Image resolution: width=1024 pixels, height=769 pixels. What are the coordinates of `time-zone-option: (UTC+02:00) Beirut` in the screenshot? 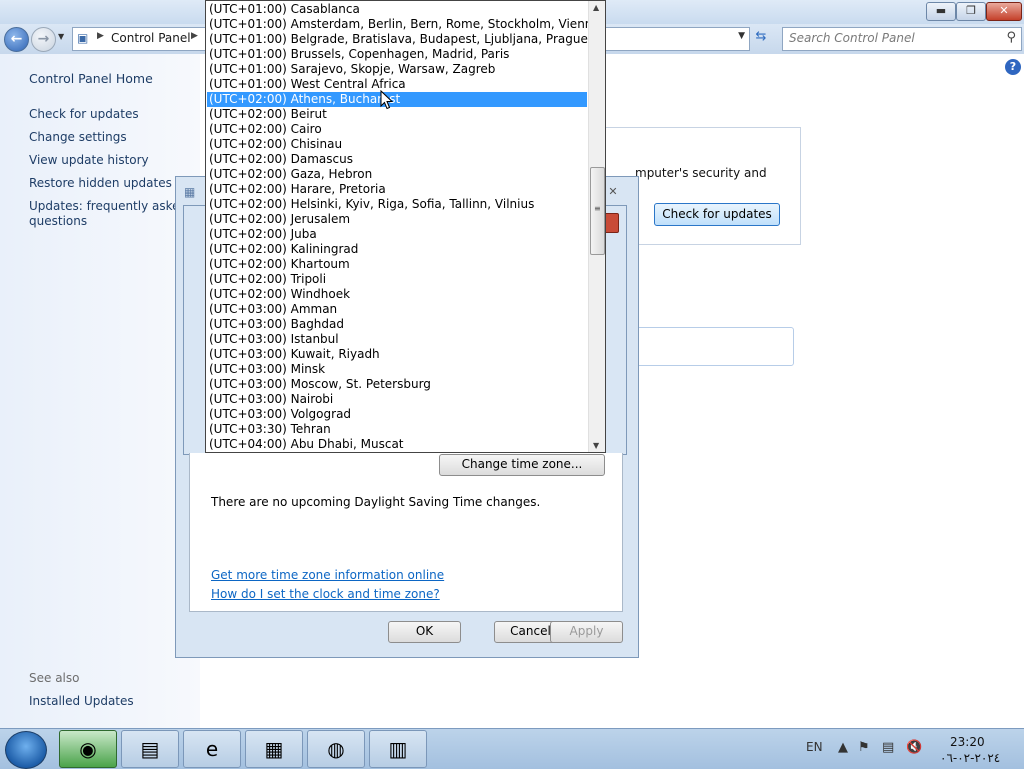 It's located at (397, 114).